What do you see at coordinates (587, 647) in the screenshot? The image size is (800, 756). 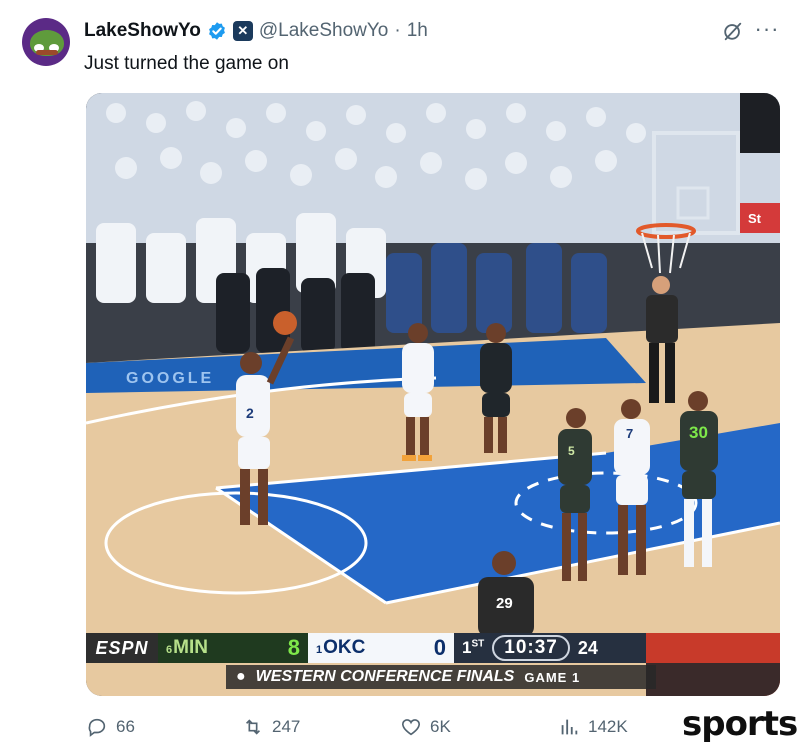 I see `shot-clock: 24` at bounding box center [587, 647].